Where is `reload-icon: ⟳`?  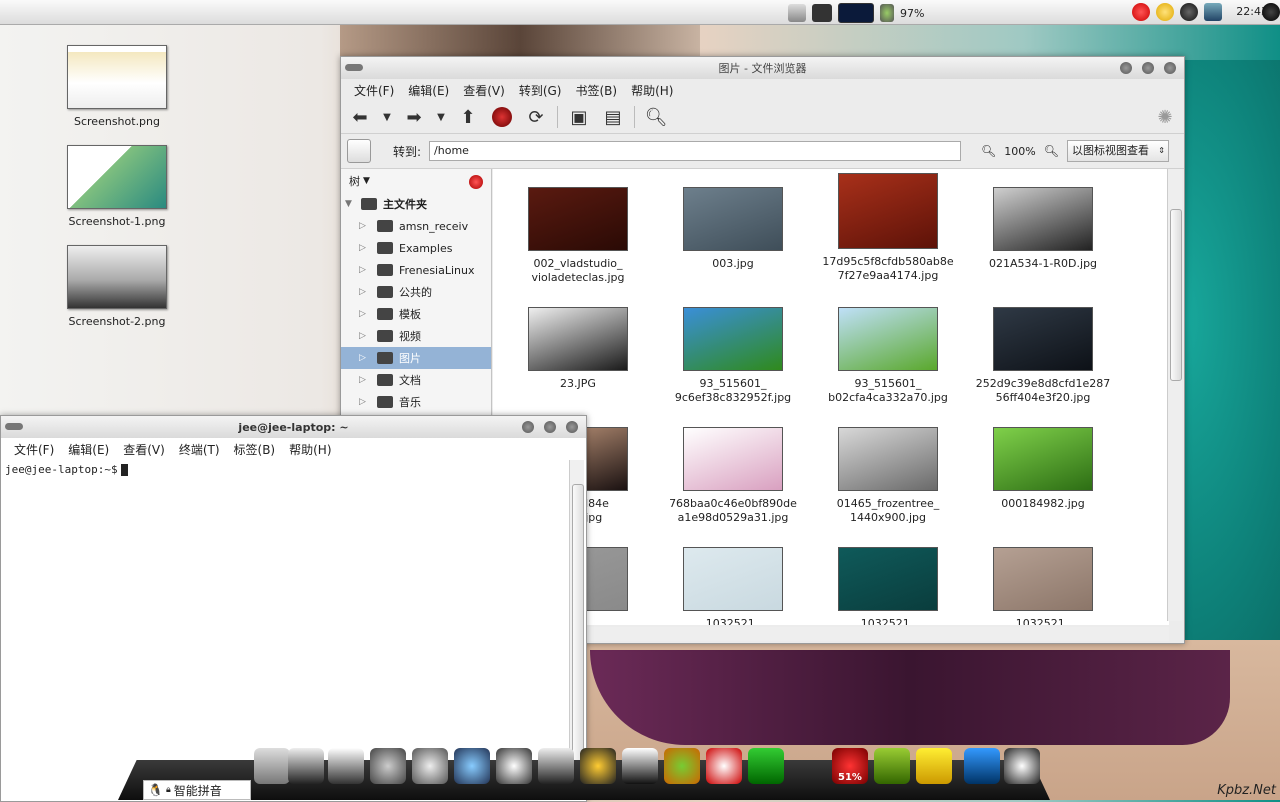 reload-icon: ⟳ is located at coordinates (536, 117).